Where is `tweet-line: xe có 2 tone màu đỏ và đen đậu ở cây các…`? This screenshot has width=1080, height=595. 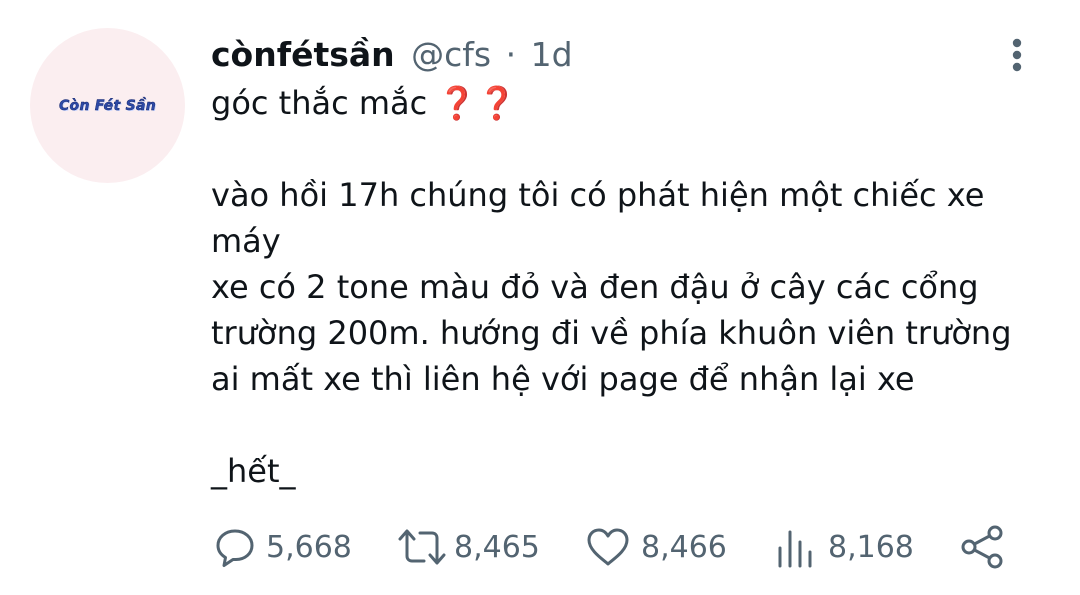 tweet-line: xe có 2 tone màu đỏ và đen đậu ở cây các… is located at coordinates (611, 310).